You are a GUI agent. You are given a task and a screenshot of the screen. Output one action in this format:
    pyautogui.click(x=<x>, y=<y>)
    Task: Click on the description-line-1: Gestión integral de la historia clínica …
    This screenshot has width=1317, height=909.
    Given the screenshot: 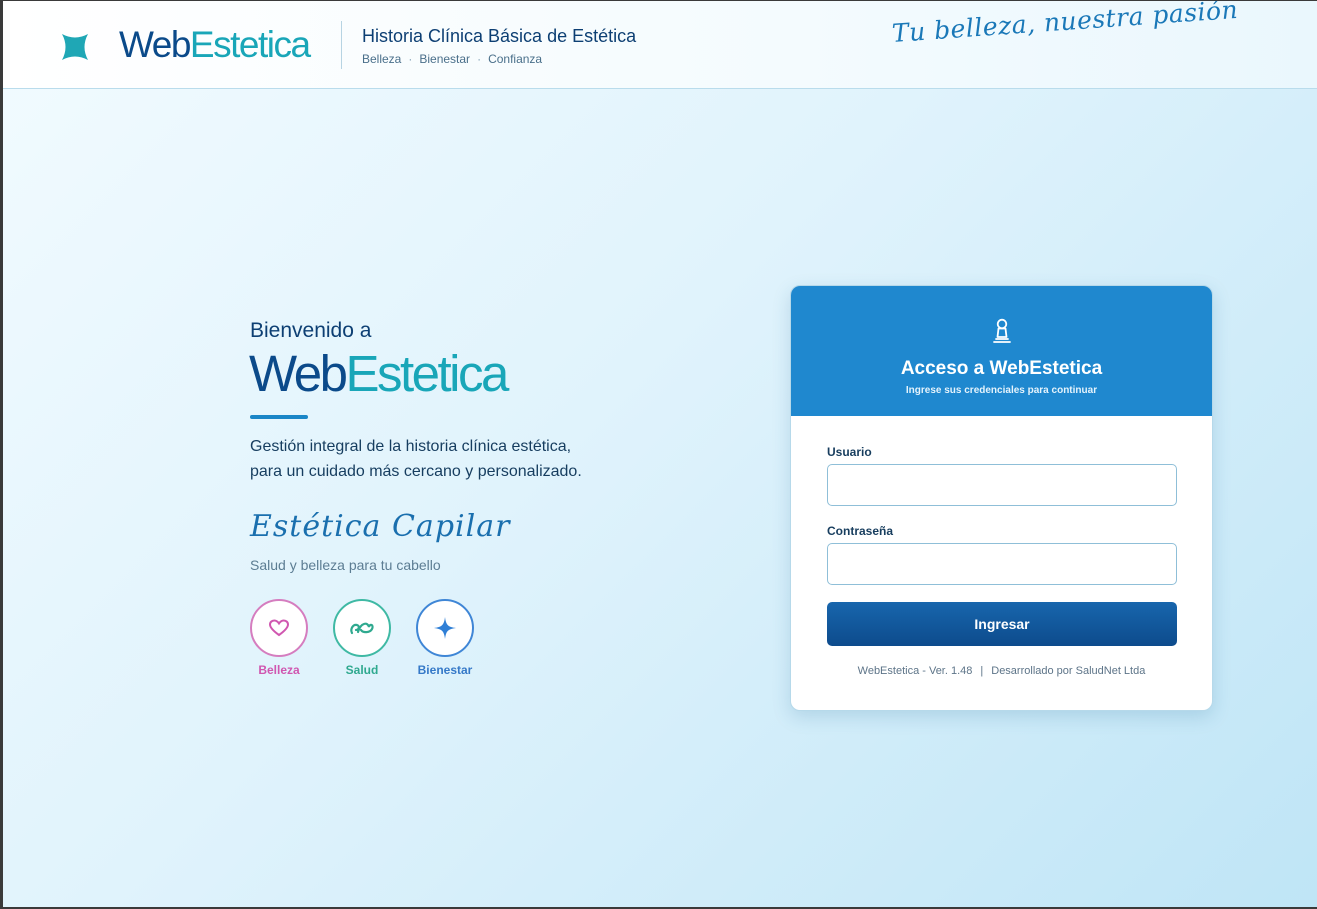 What is the action you would take?
    pyautogui.click(x=411, y=446)
    